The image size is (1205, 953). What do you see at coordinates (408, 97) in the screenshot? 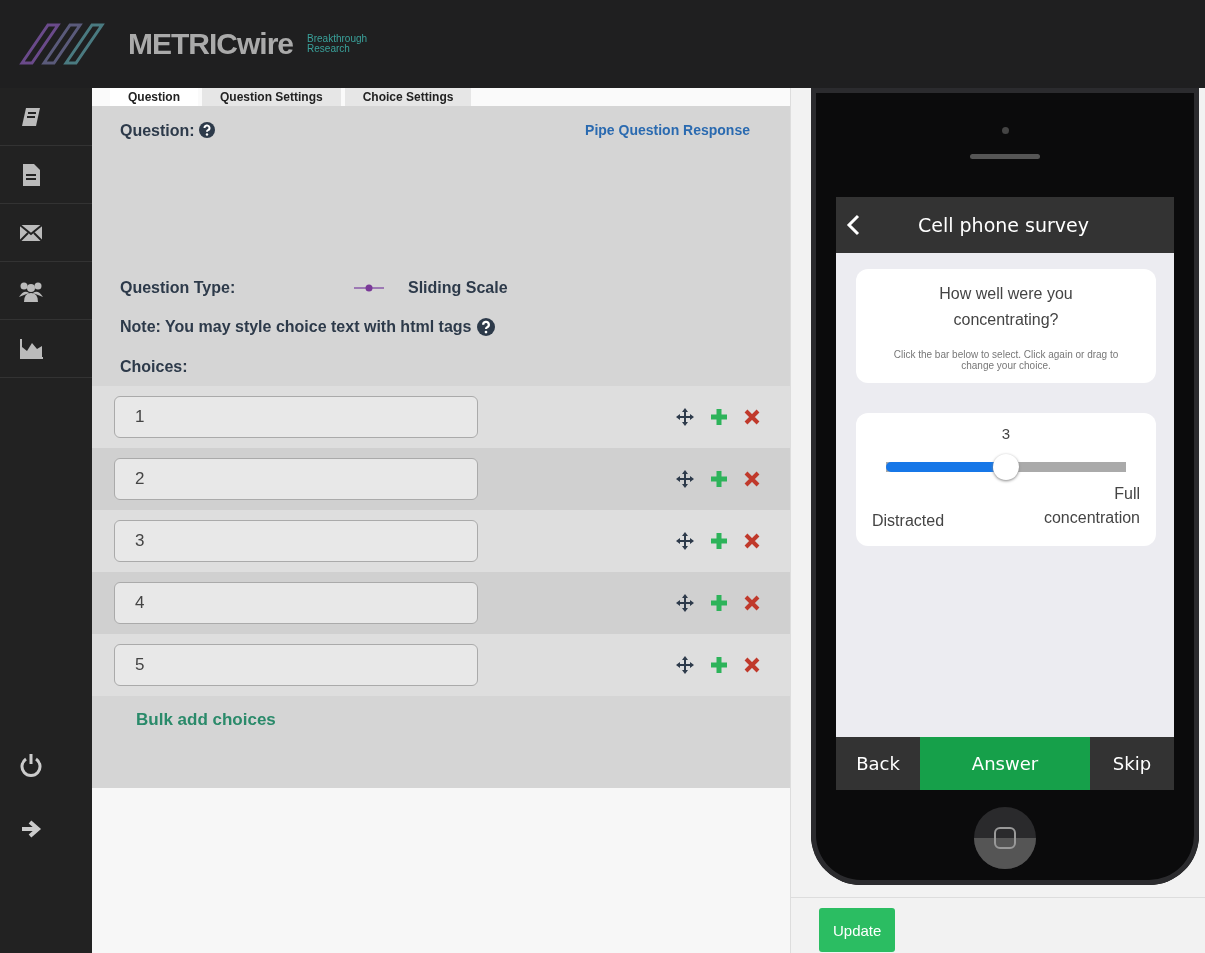
I see `tab: Choice Settings` at bounding box center [408, 97].